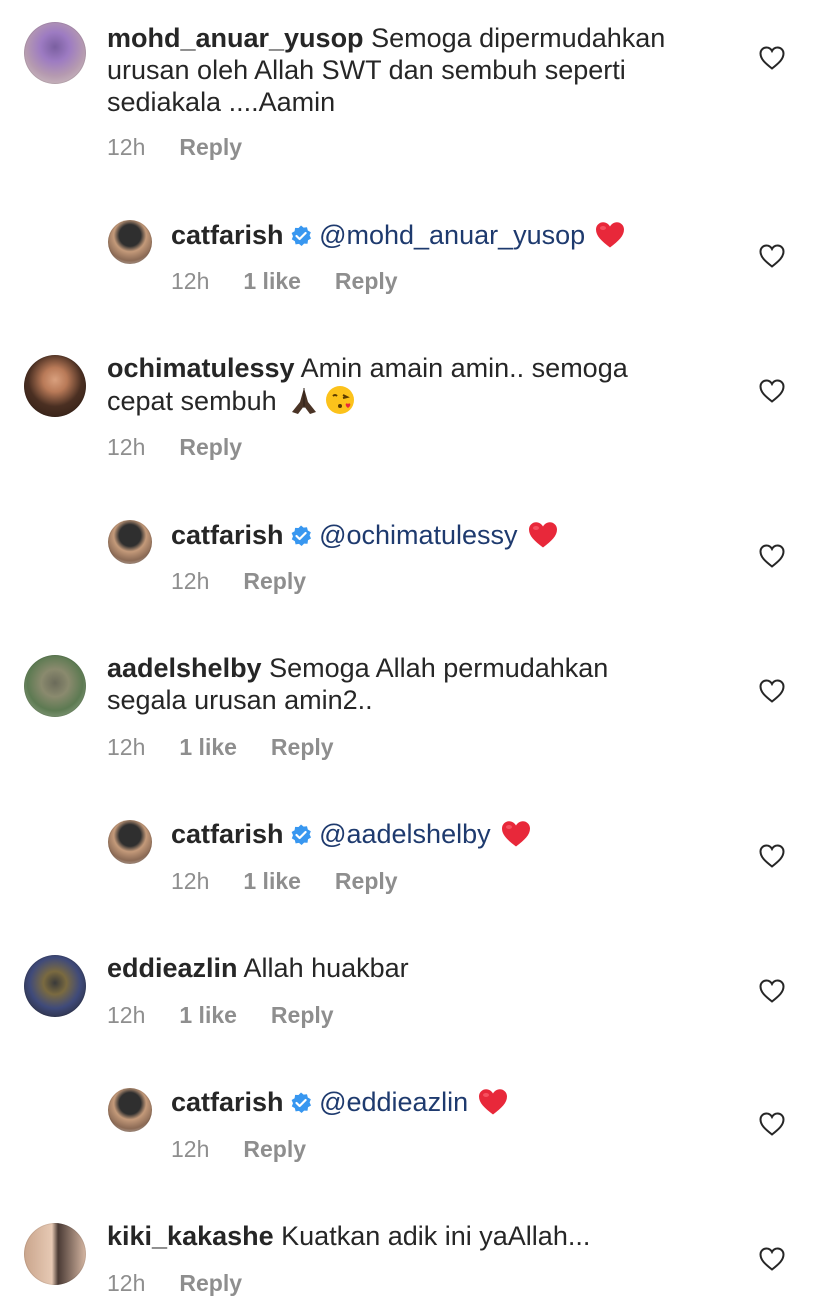  I want to click on mention-link: @aadelshelby, so click(405, 834).